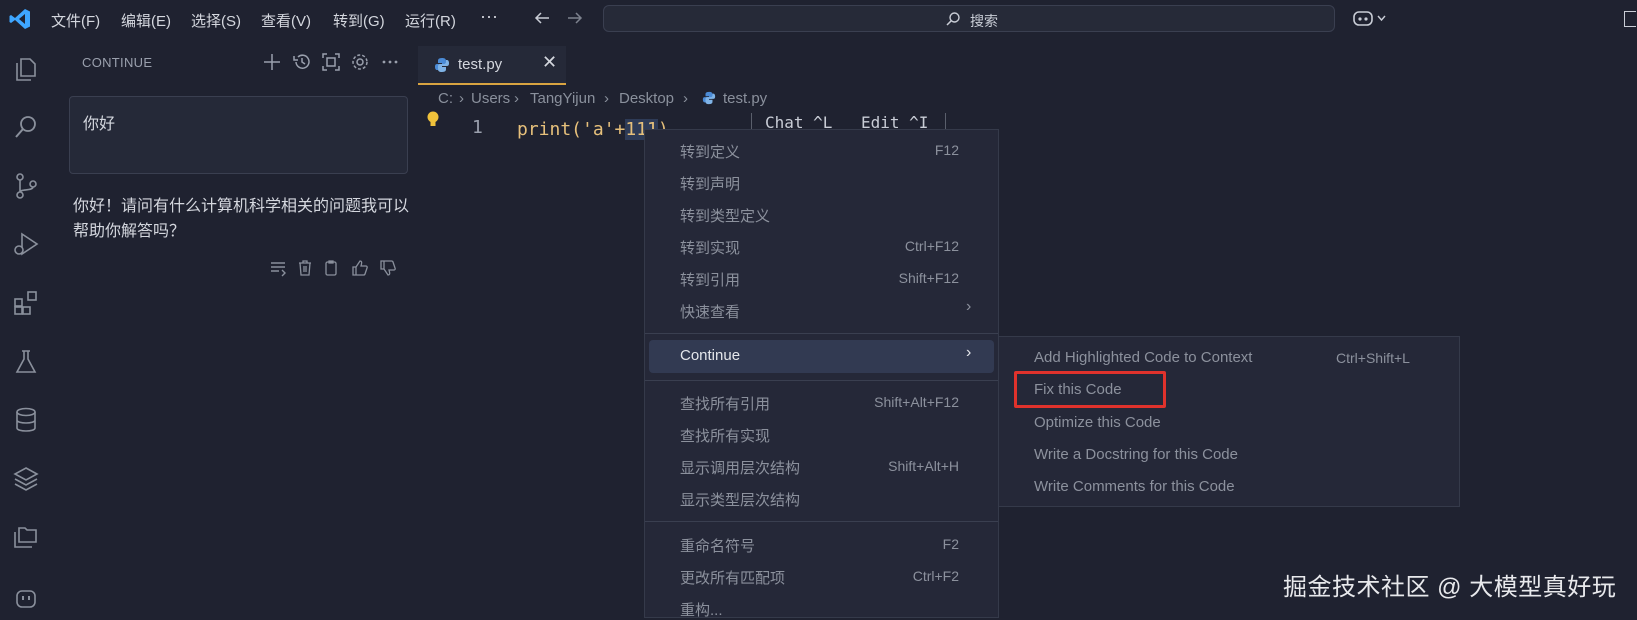 Image resolution: width=1637 pixels, height=620 pixels. What do you see at coordinates (26, 597) in the screenshot?
I see `continue-robot-icon` at bounding box center [26, 597].